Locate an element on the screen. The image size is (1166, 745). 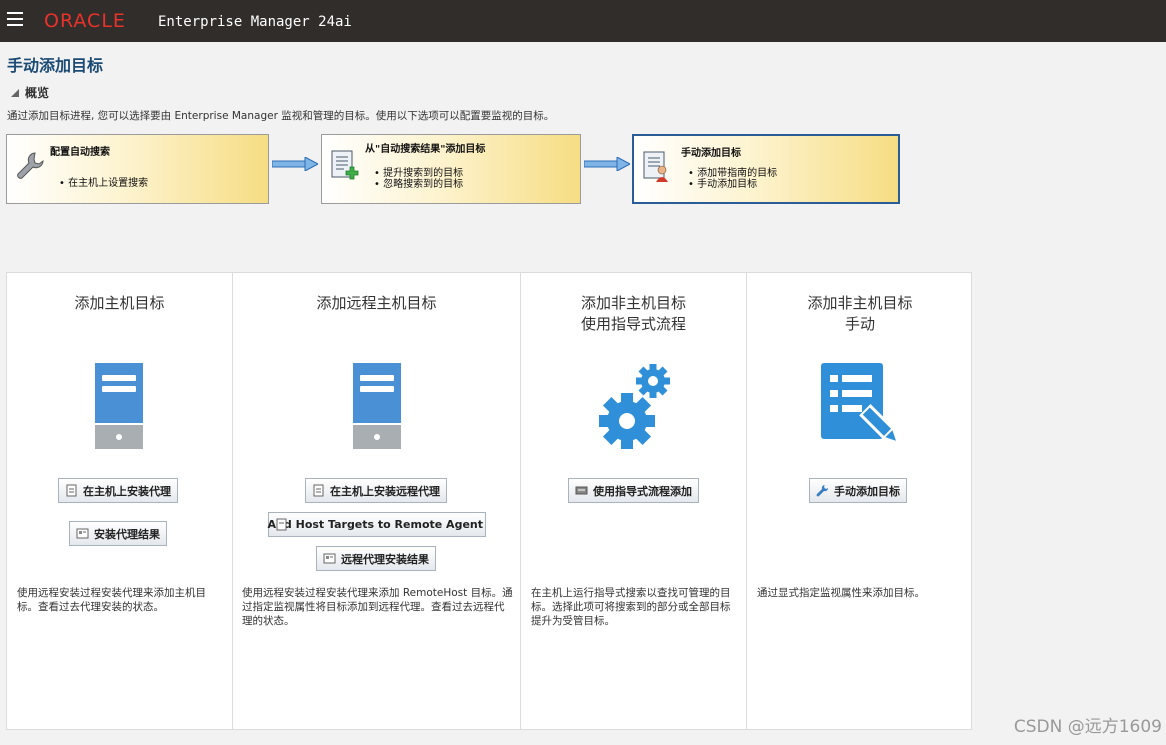
agent-results-button: 安装代理结果 is located at coordinates (118, 533).